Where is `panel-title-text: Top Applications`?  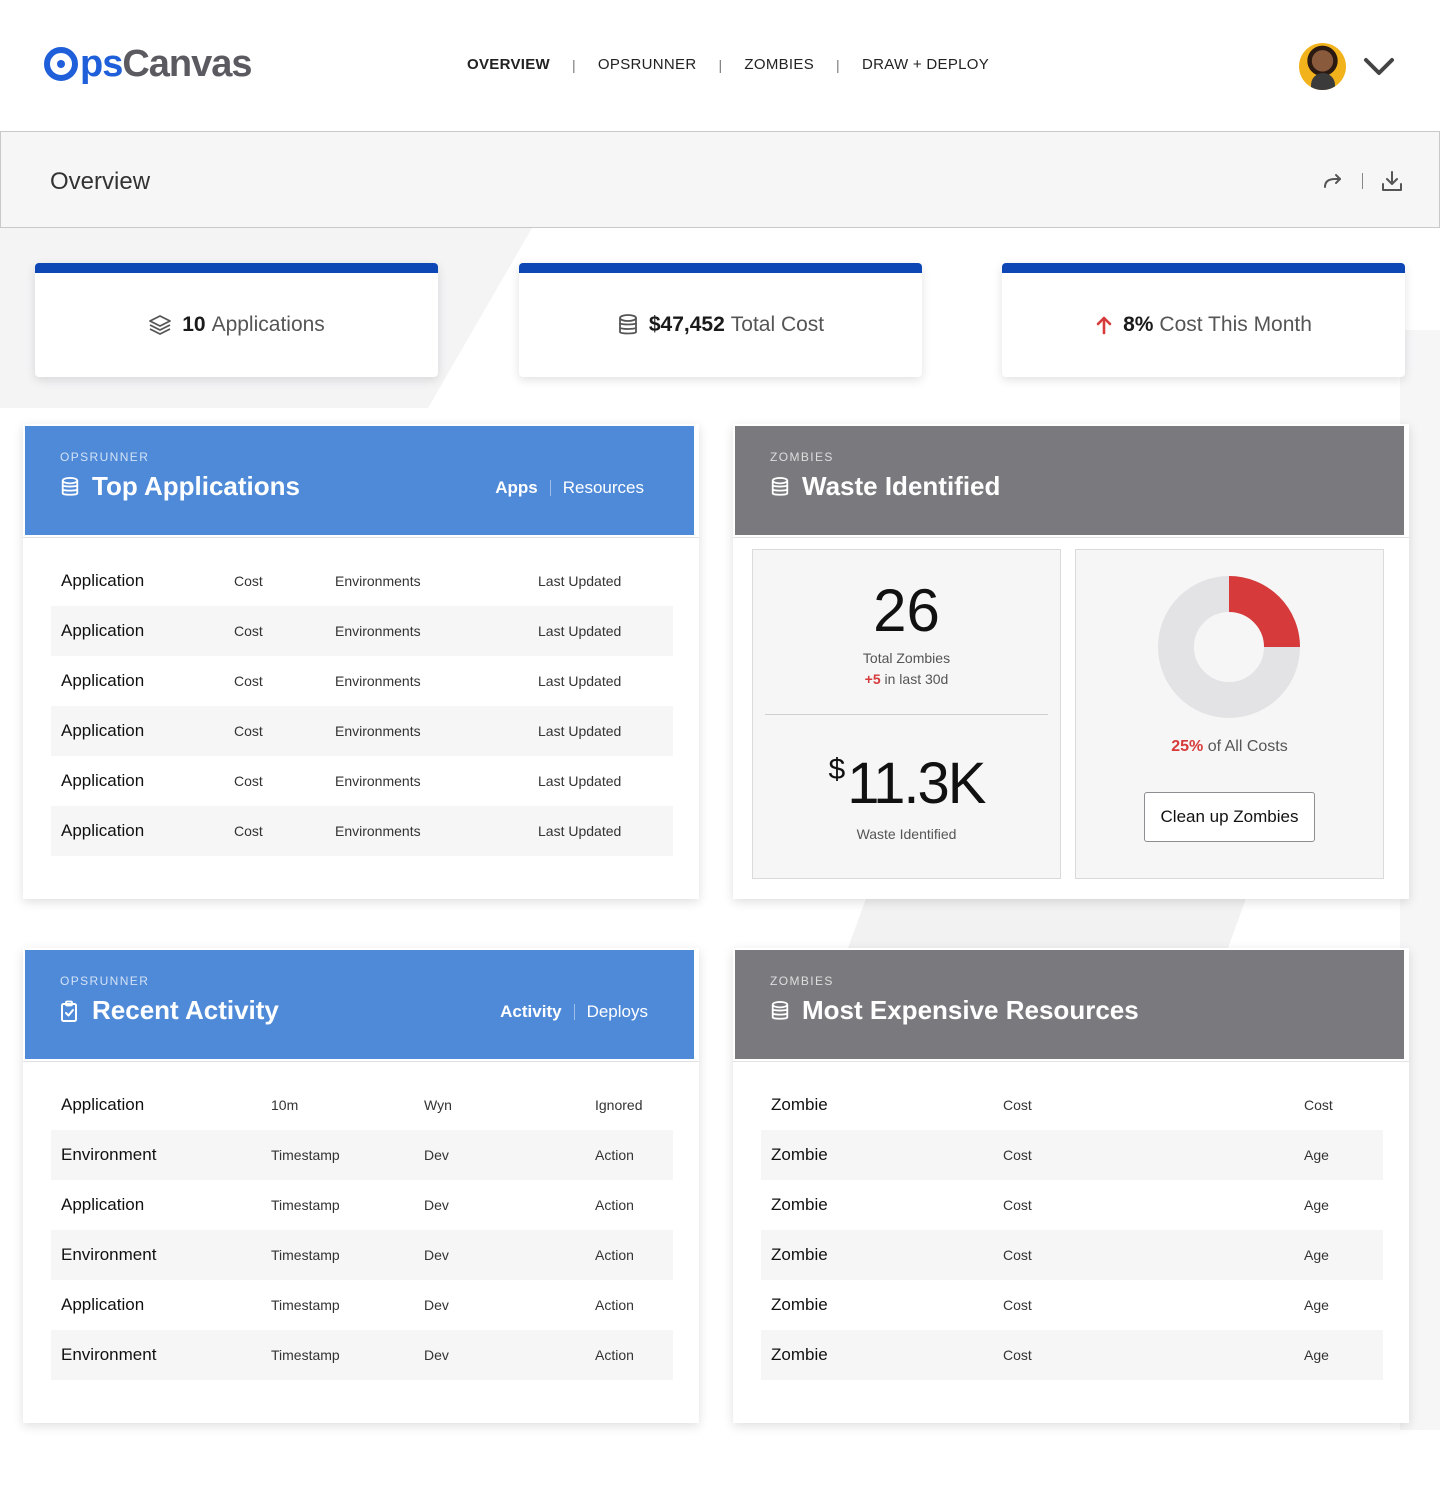 panel-title-text: Top Applications is located at coordinates (196, 486).